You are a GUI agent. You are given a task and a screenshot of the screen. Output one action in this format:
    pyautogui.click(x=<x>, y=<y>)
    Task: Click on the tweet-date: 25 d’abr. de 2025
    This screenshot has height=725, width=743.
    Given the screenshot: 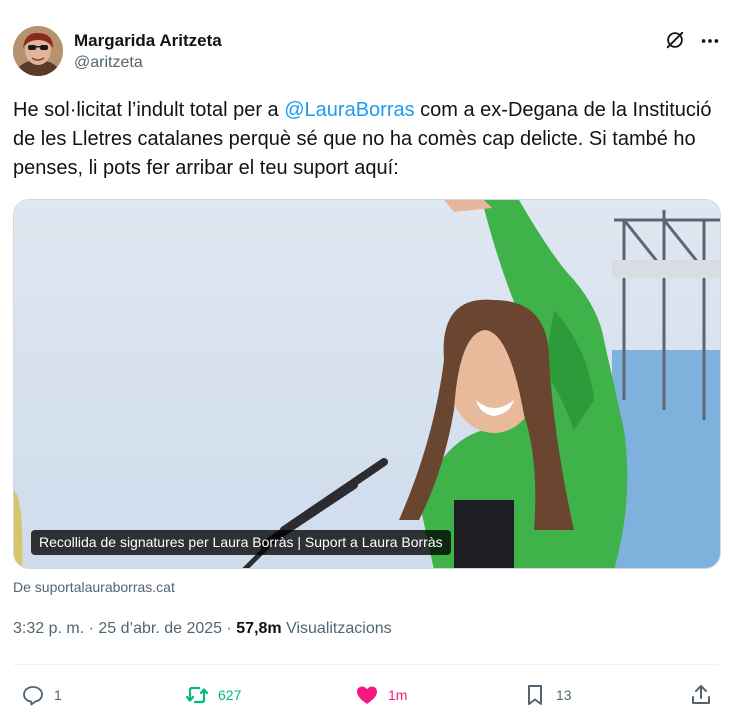 What is the action you would take?
    pyautogui.click(x=160, y=628)
    